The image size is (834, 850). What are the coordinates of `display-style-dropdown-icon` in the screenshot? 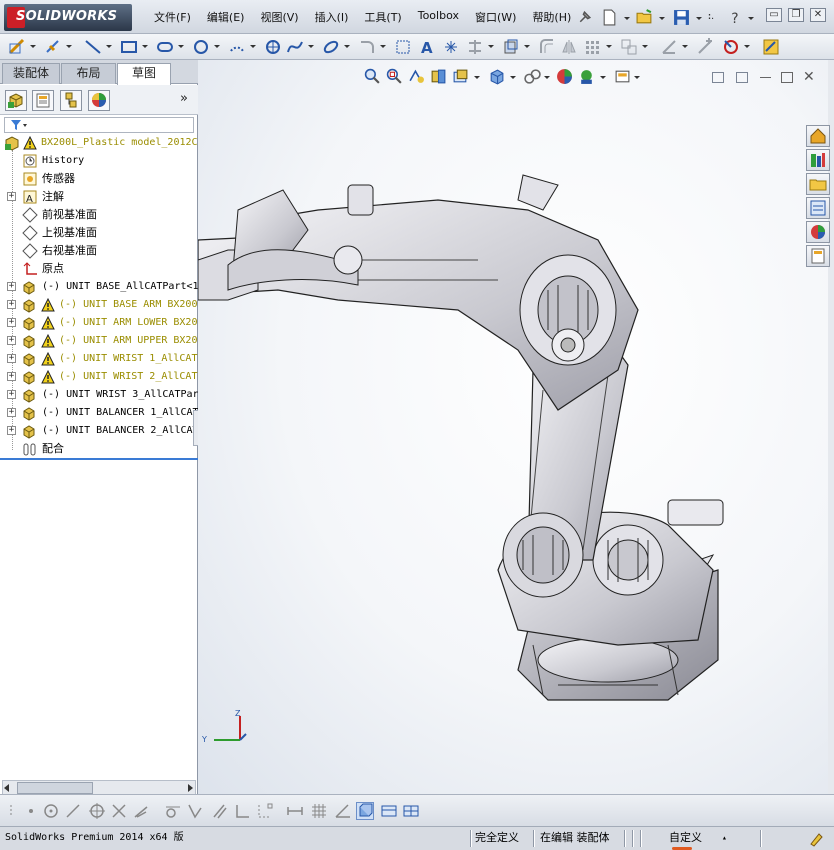 It's located at (547, 77).